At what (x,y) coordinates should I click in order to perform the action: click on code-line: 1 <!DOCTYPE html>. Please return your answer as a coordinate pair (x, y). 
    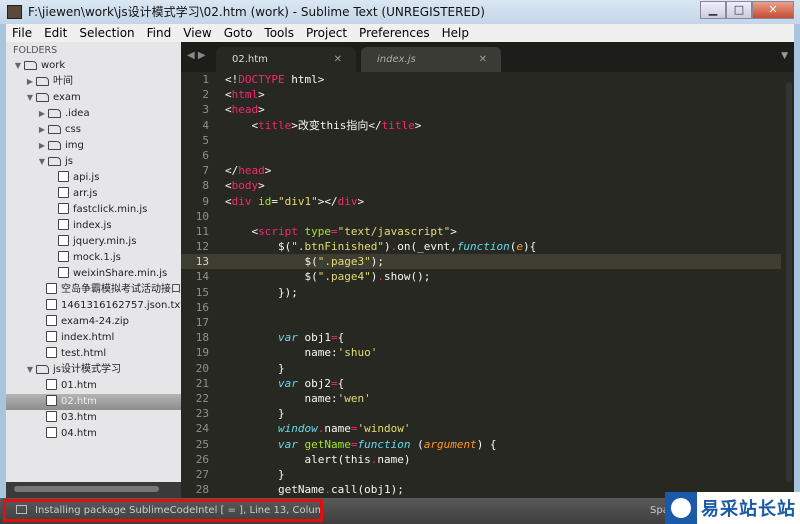
    Looking at the image, I should click on (481, 79).